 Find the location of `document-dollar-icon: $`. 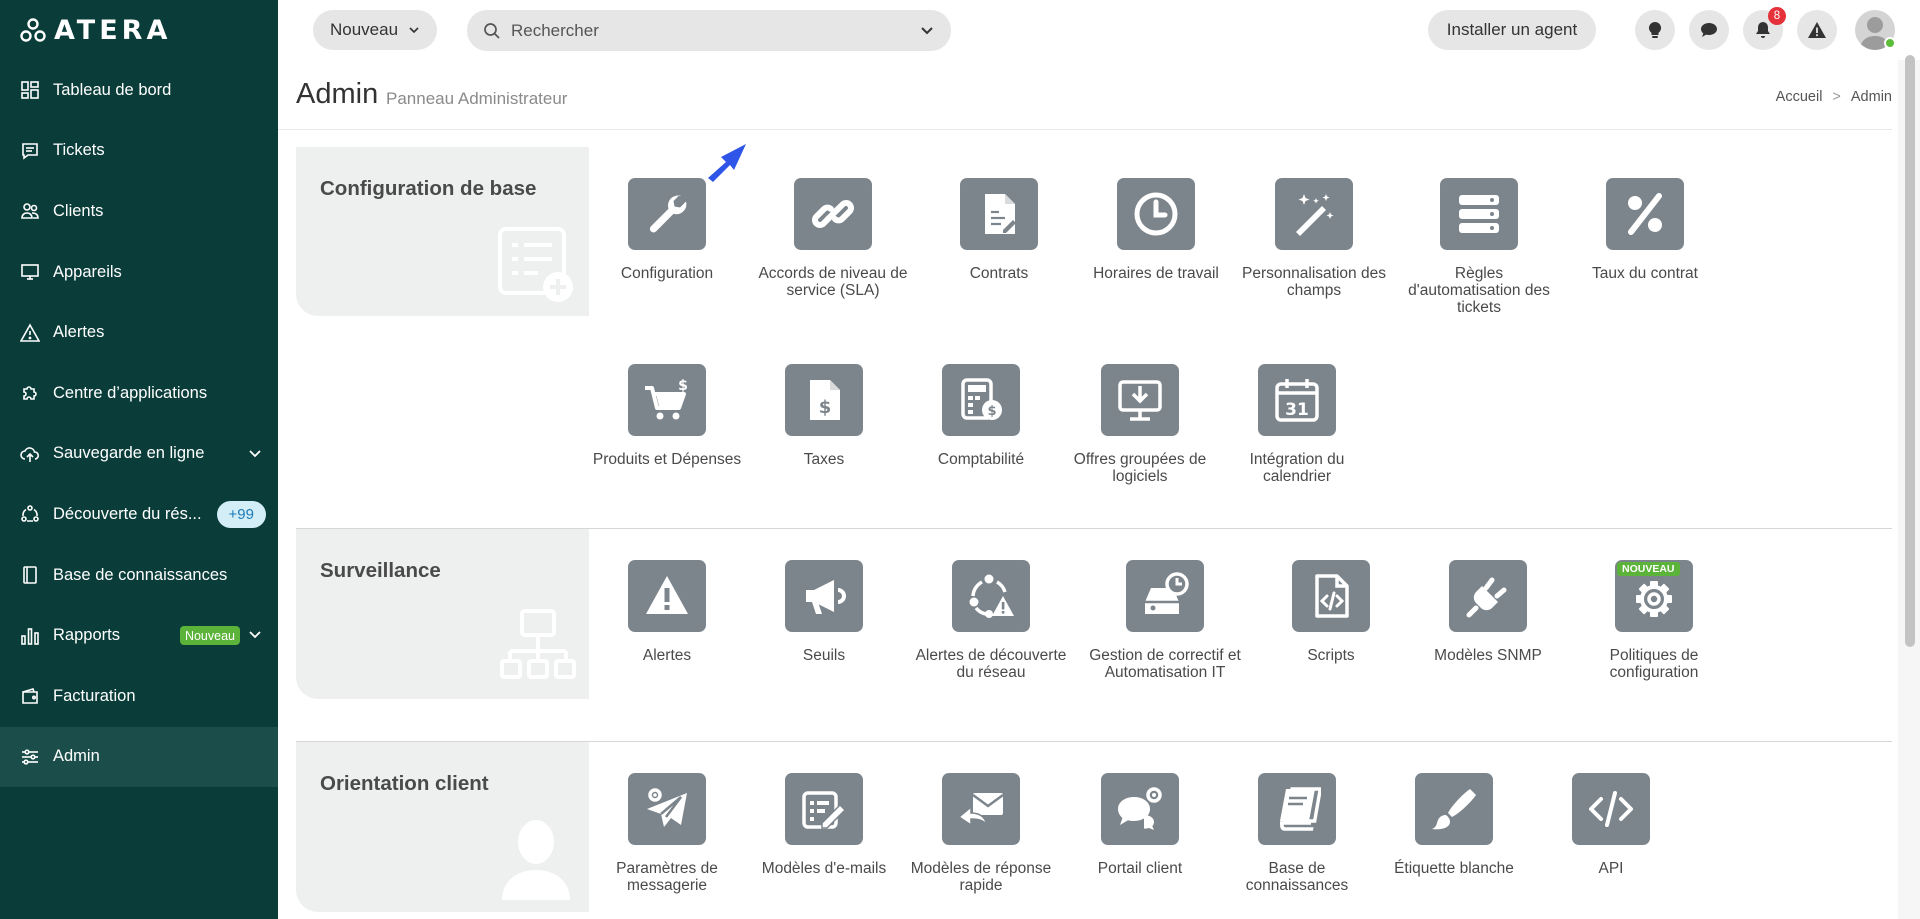

document-dollar-icon: $ is located at coordinates (825, 400).